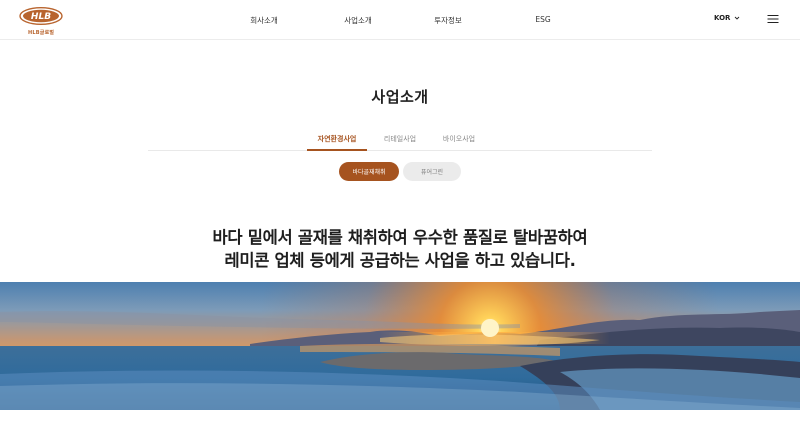  What do you see at coordinates (400, 260) in the screenshot?
I see `headline-line-2: 레미콘 업체 등에게 공급하는 사업을 하고 있습니다.` at bounding box center [400, 260].